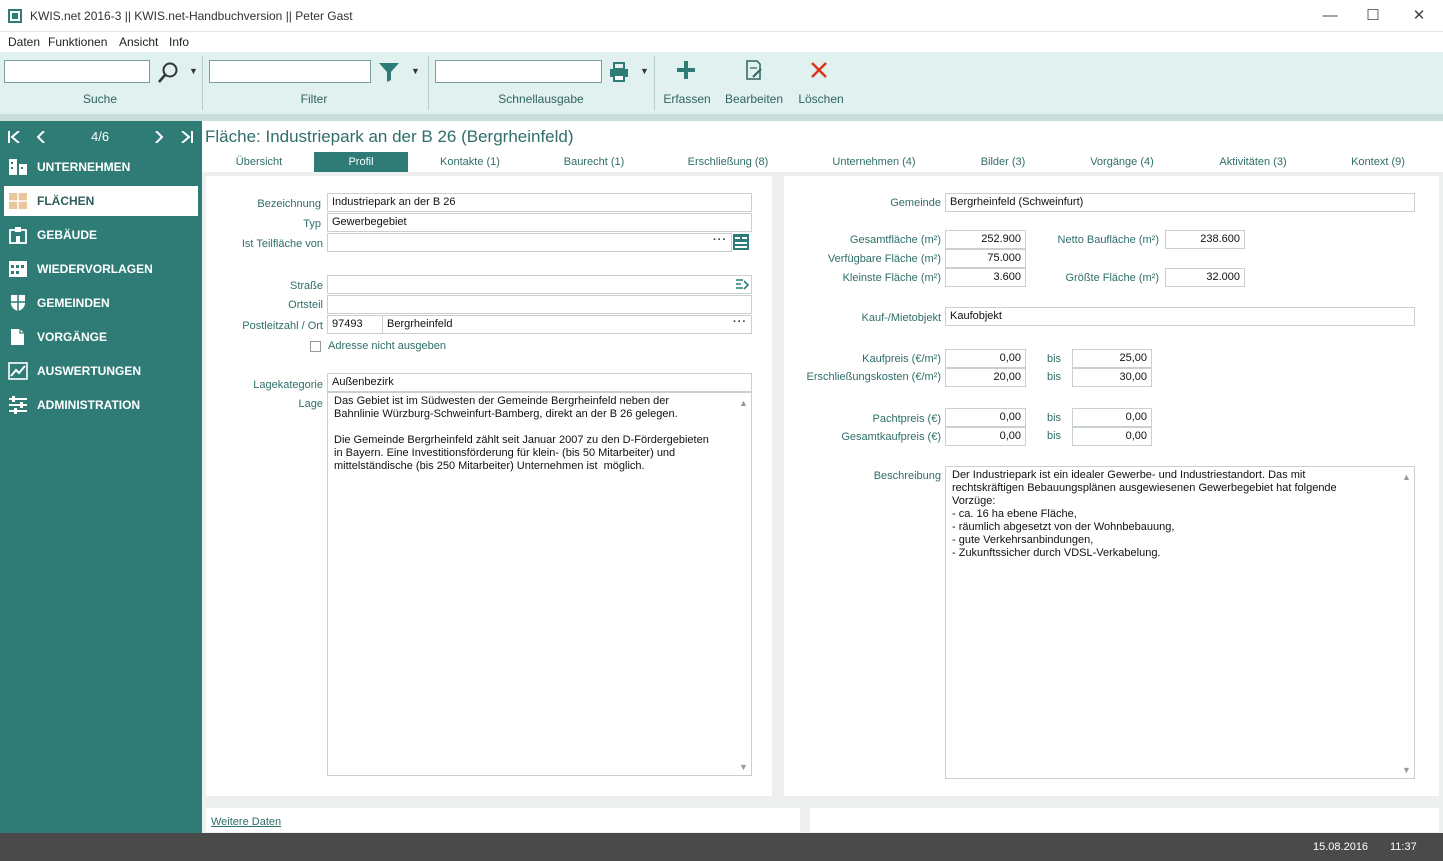 This screenshot has height=861, width=1443. What do you see at coordinates (101, 201) in the screenshot?
I see `sidebar-item-flaechen: FLÄCHEN` at bounding box center [101, 201].